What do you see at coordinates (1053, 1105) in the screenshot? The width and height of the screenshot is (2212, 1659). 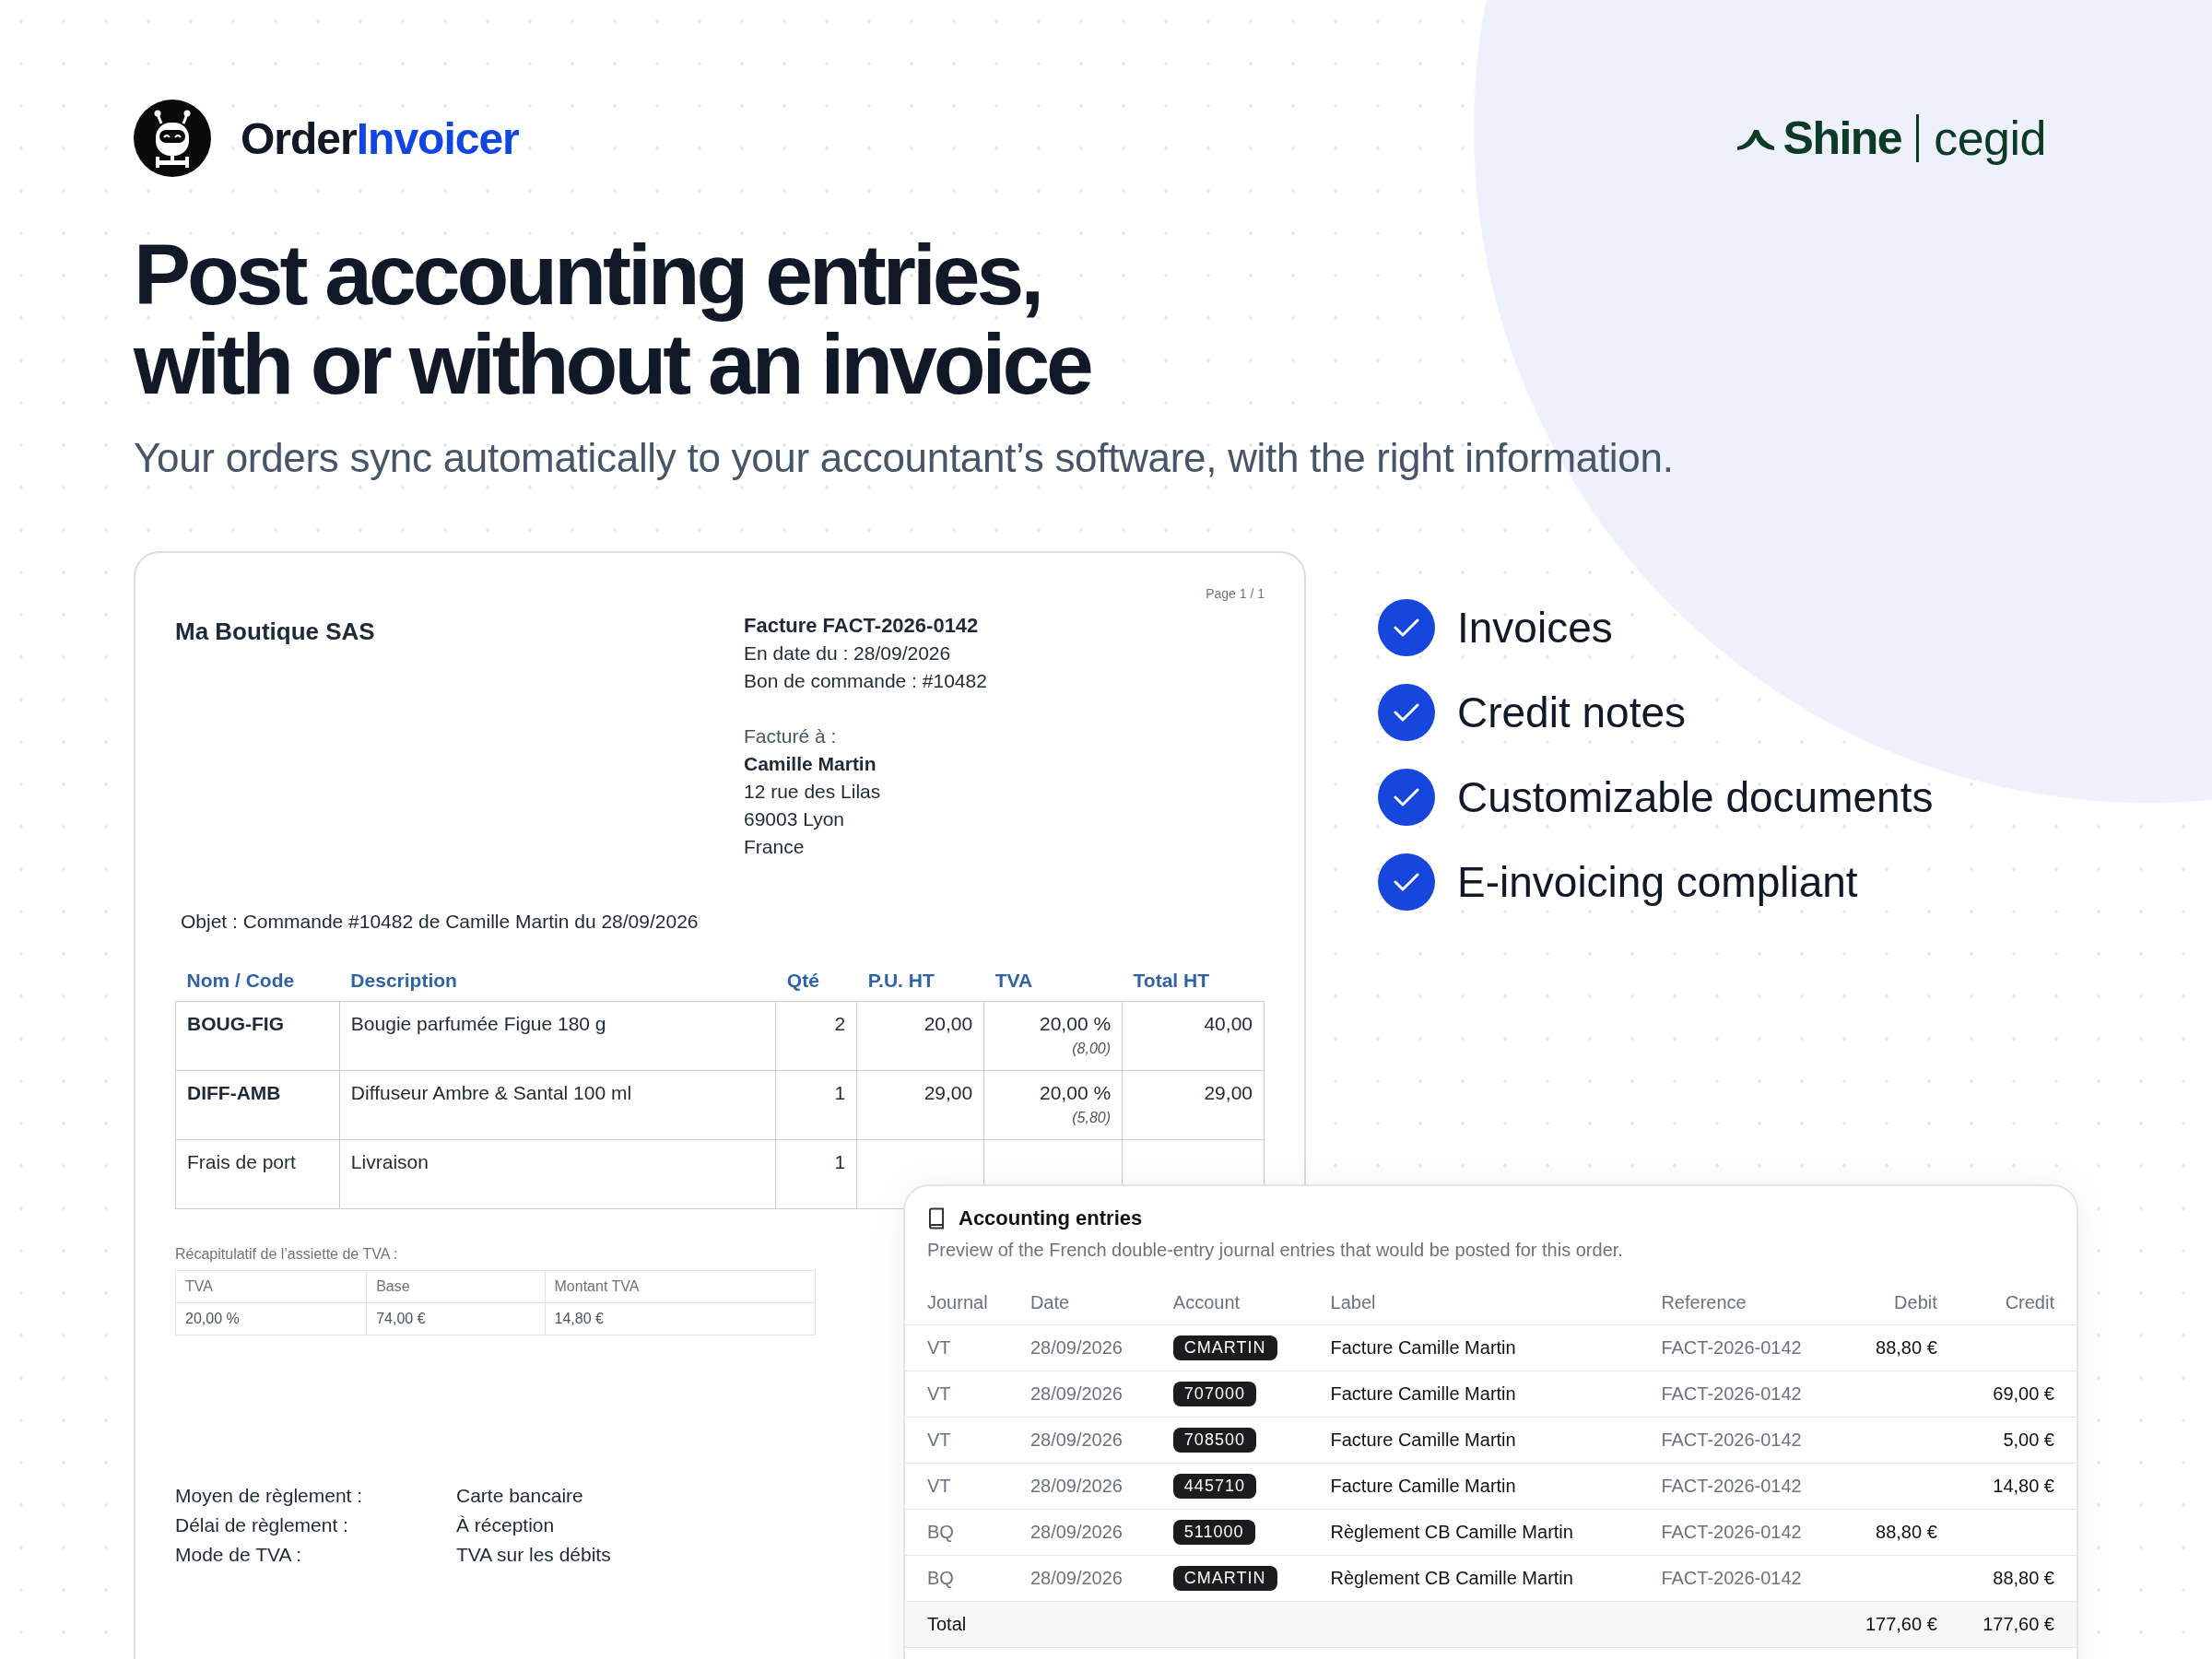 I see `table-cell: 20,00 % (5,80)` at bounding box center [1053, 1105].